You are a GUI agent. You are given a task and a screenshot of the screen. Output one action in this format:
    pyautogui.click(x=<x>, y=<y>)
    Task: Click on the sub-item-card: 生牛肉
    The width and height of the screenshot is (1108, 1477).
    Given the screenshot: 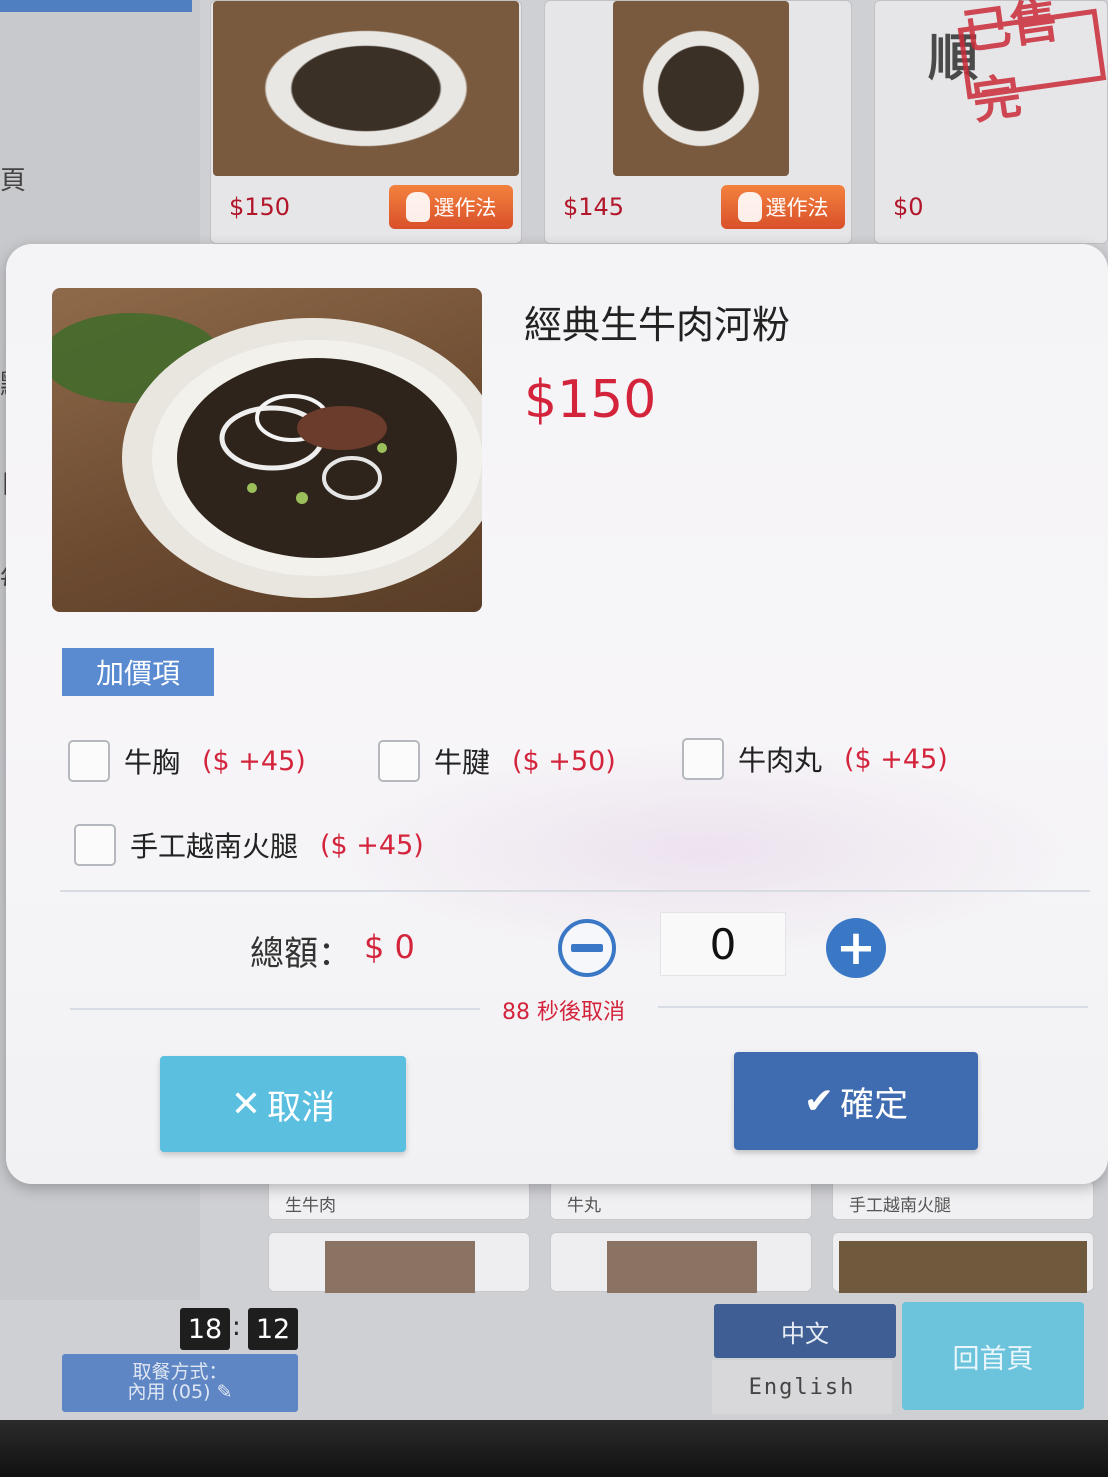 What is the action you would take?
    pyautogui.click(x=399, y=1200)
    